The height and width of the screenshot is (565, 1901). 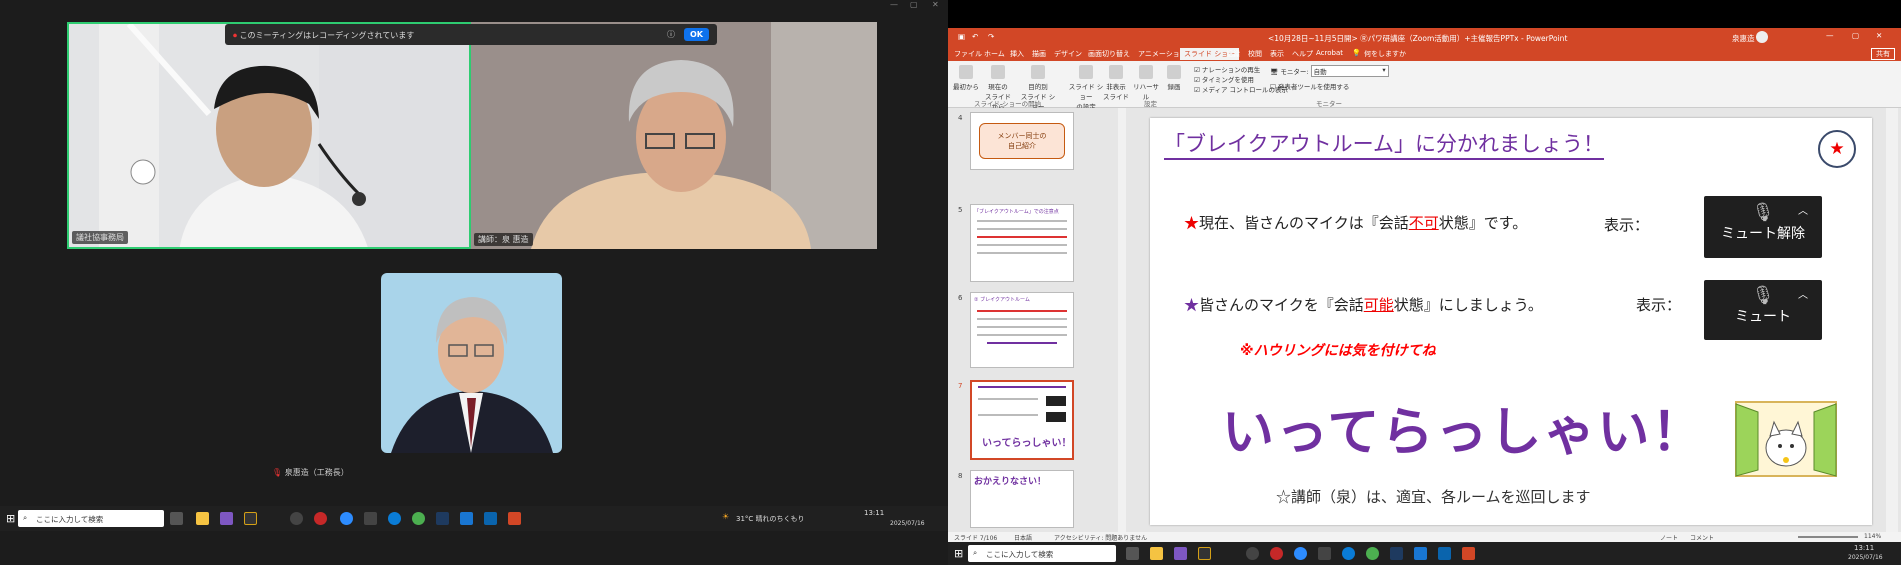 What do you see at coordinates (1277, 54) in the screenshot?
I see `tab-view: 表示` at bounding box center [1277, 54].